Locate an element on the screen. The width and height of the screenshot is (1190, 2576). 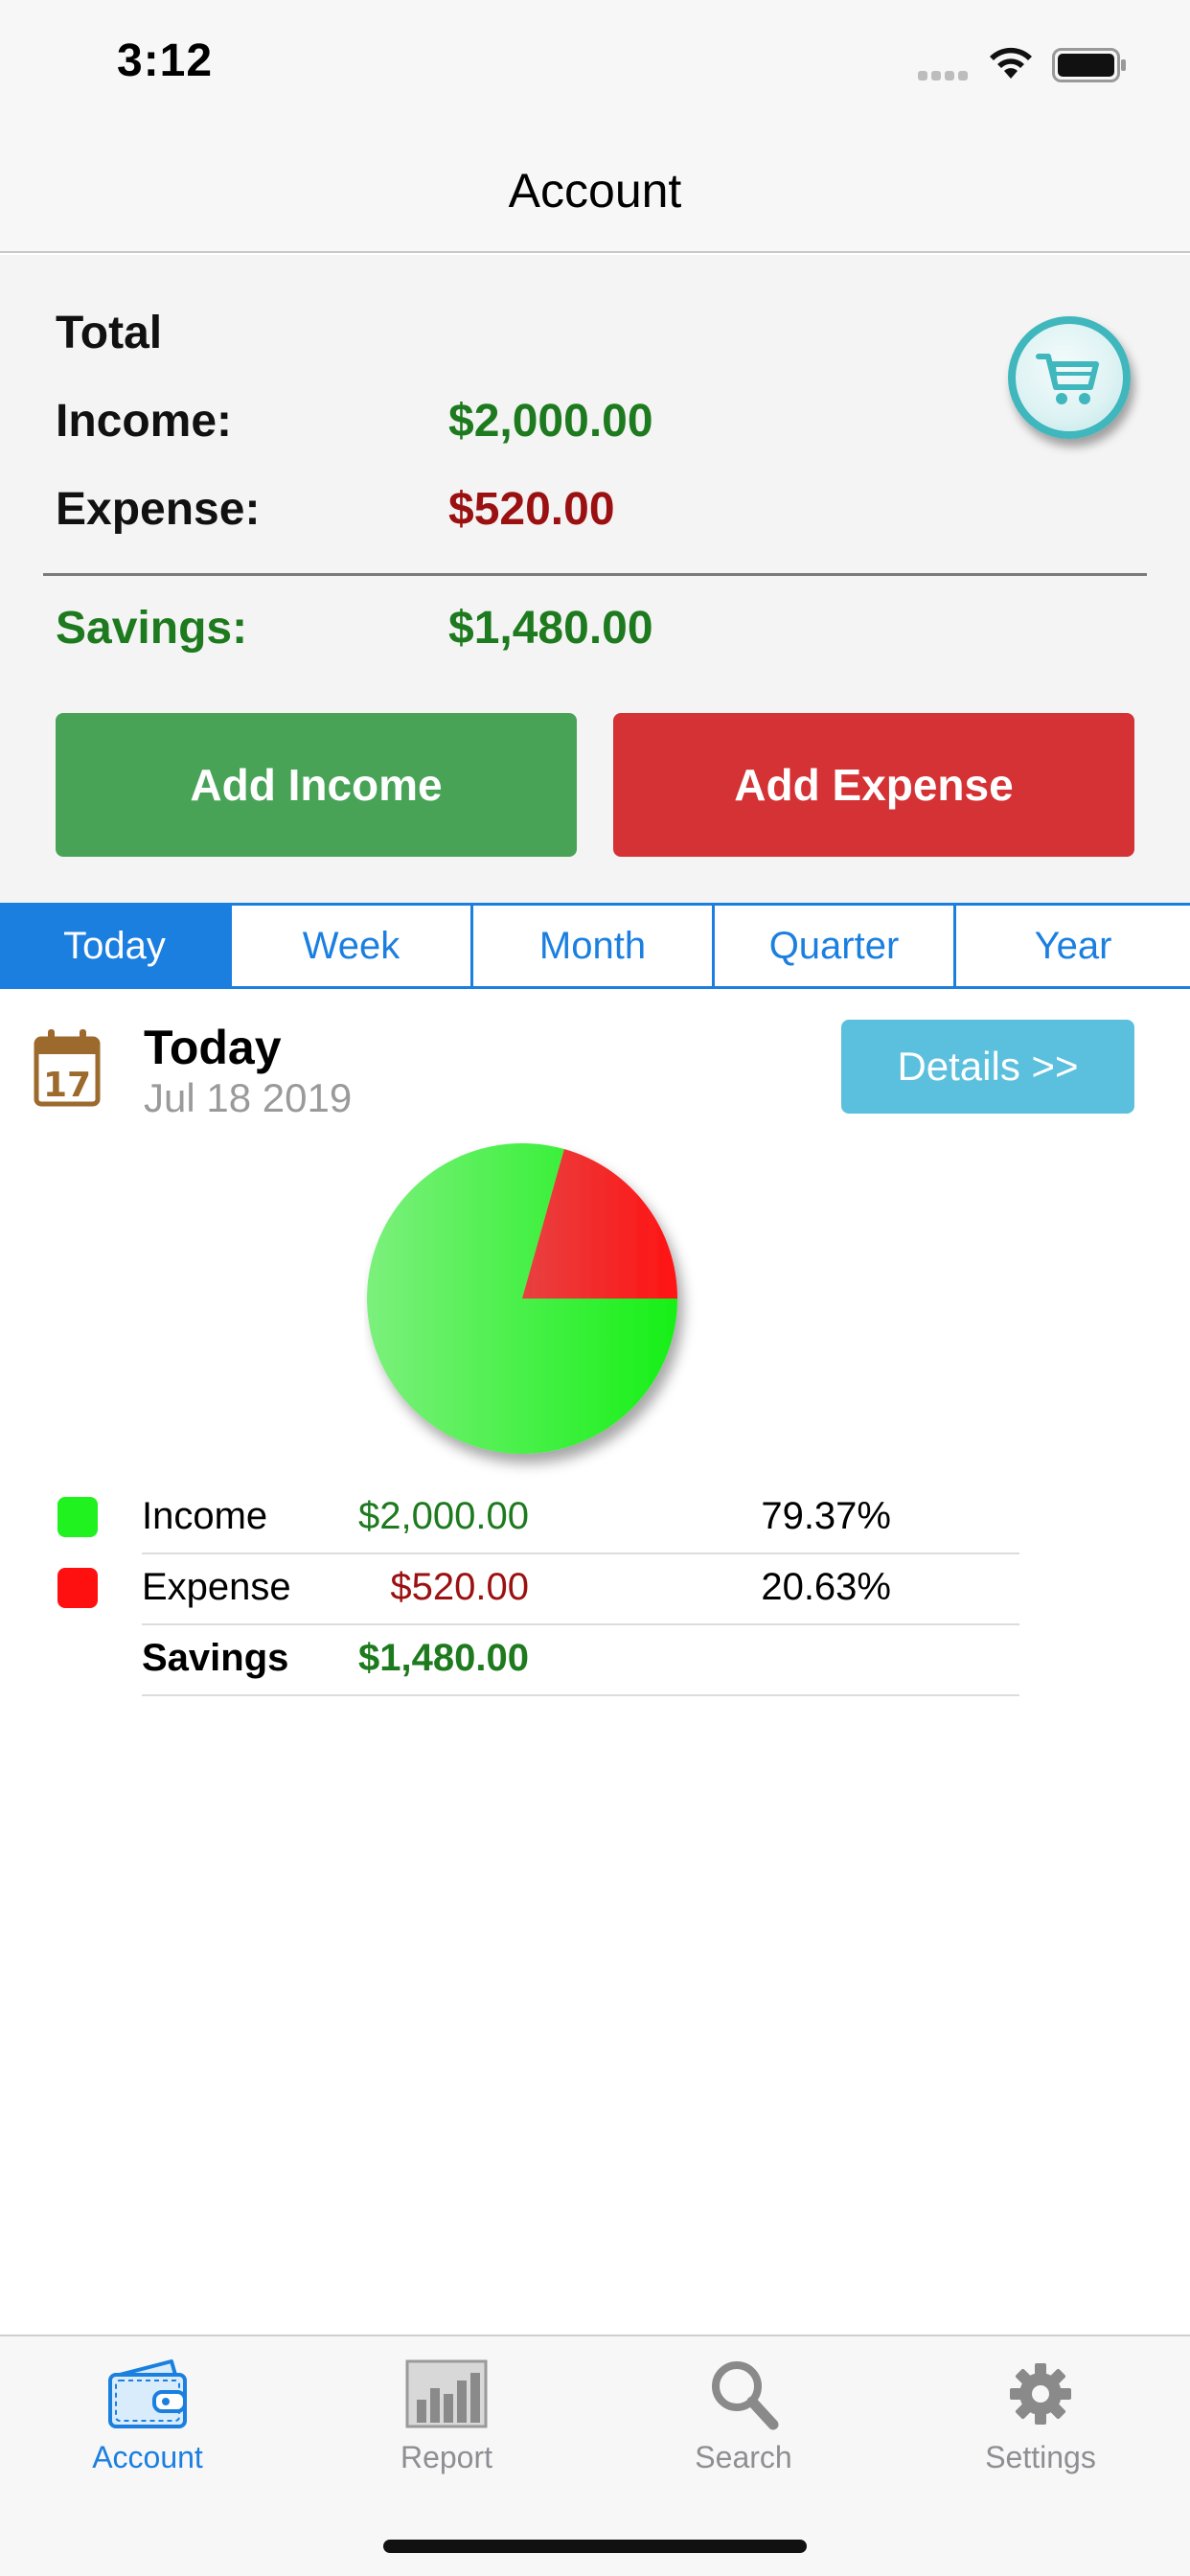
tab-bar-label-search: Search is located at coordinates (744, 2457).